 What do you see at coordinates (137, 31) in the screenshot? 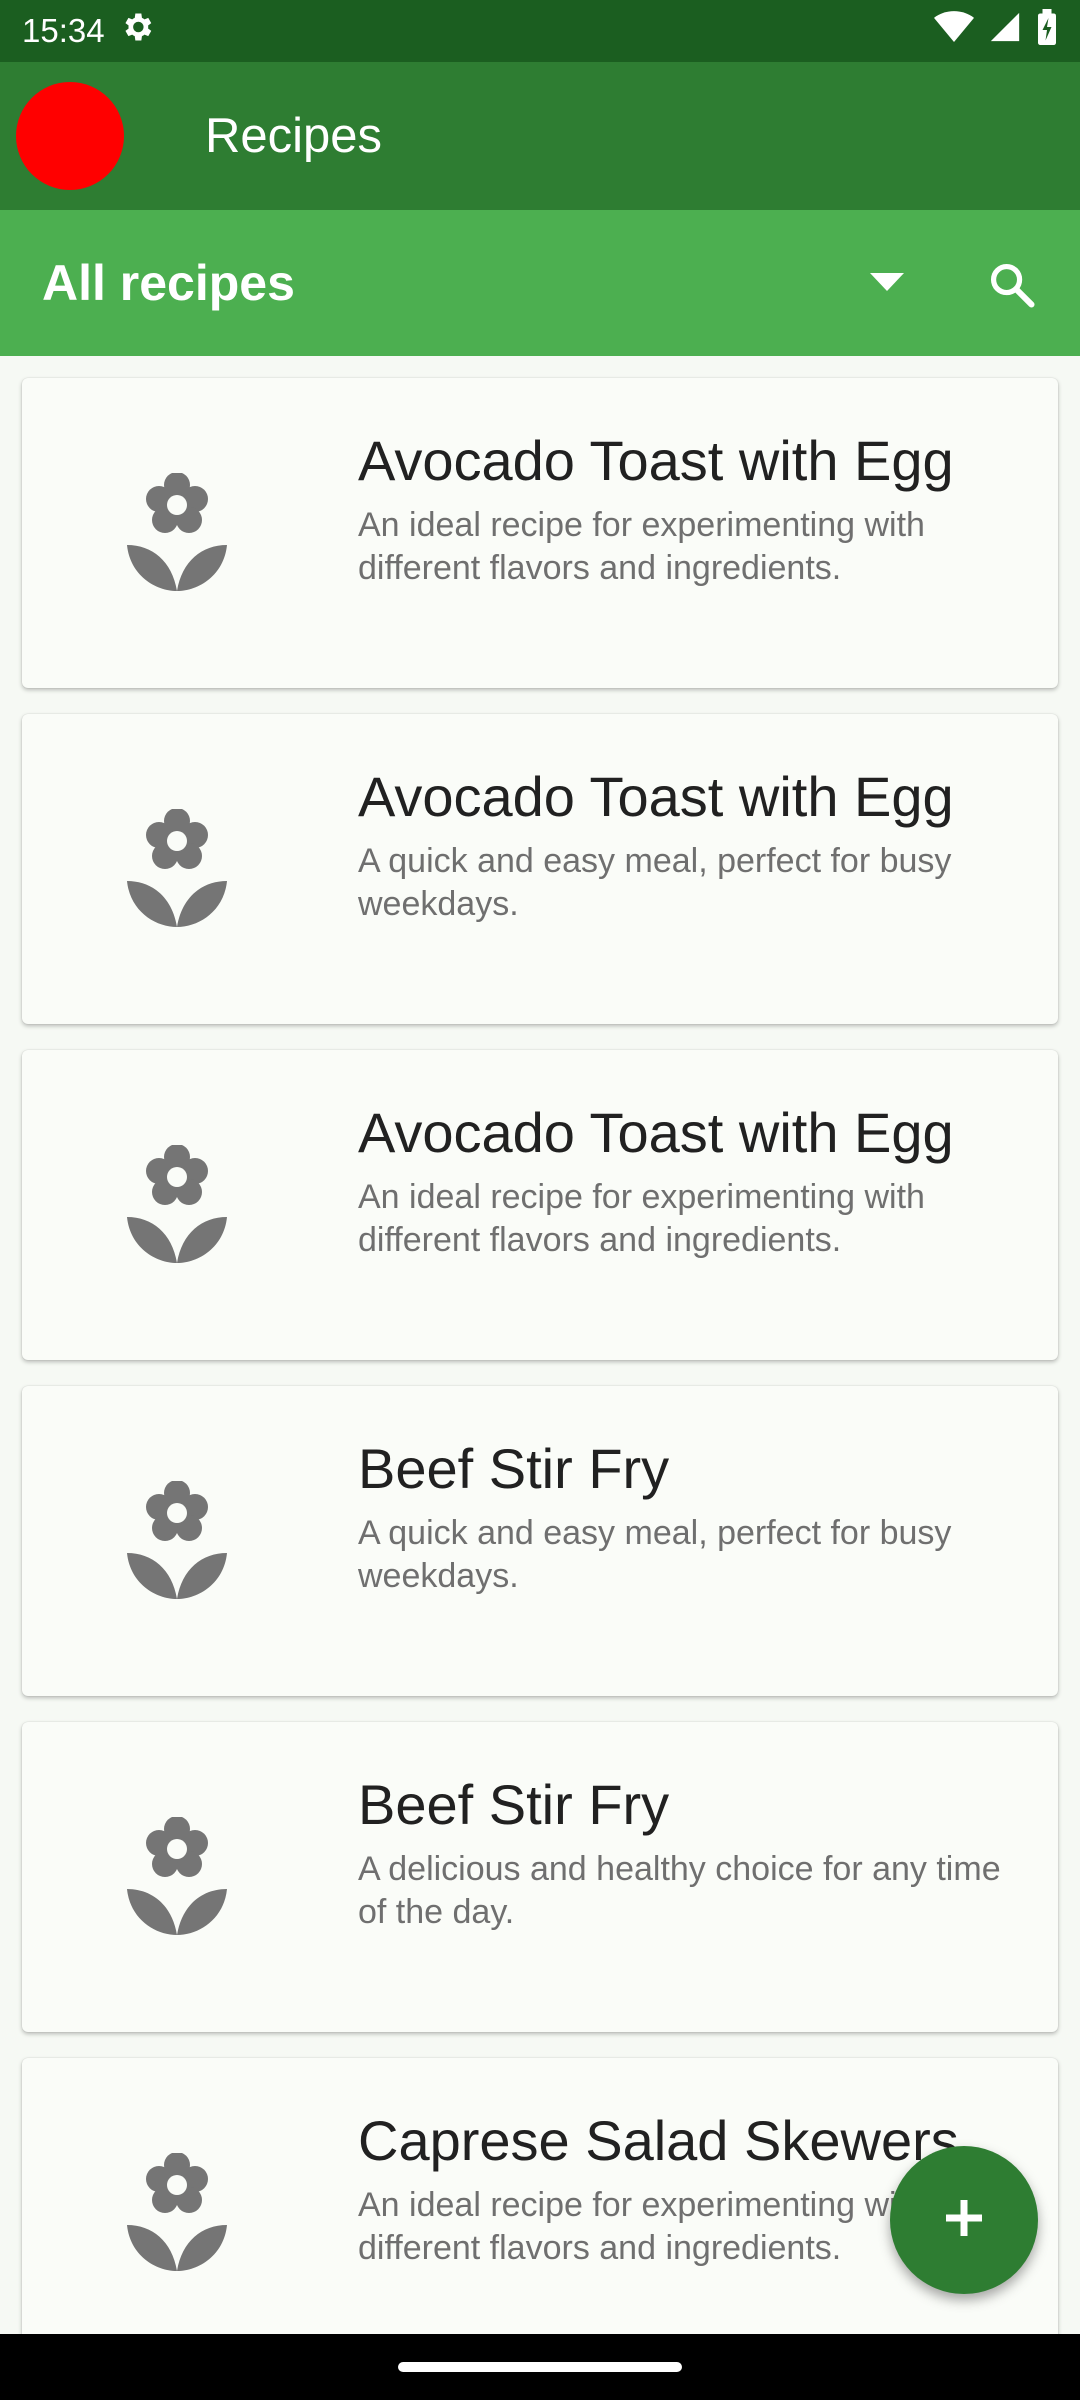
I see `gear-icon` at bounding box center [137, 31].